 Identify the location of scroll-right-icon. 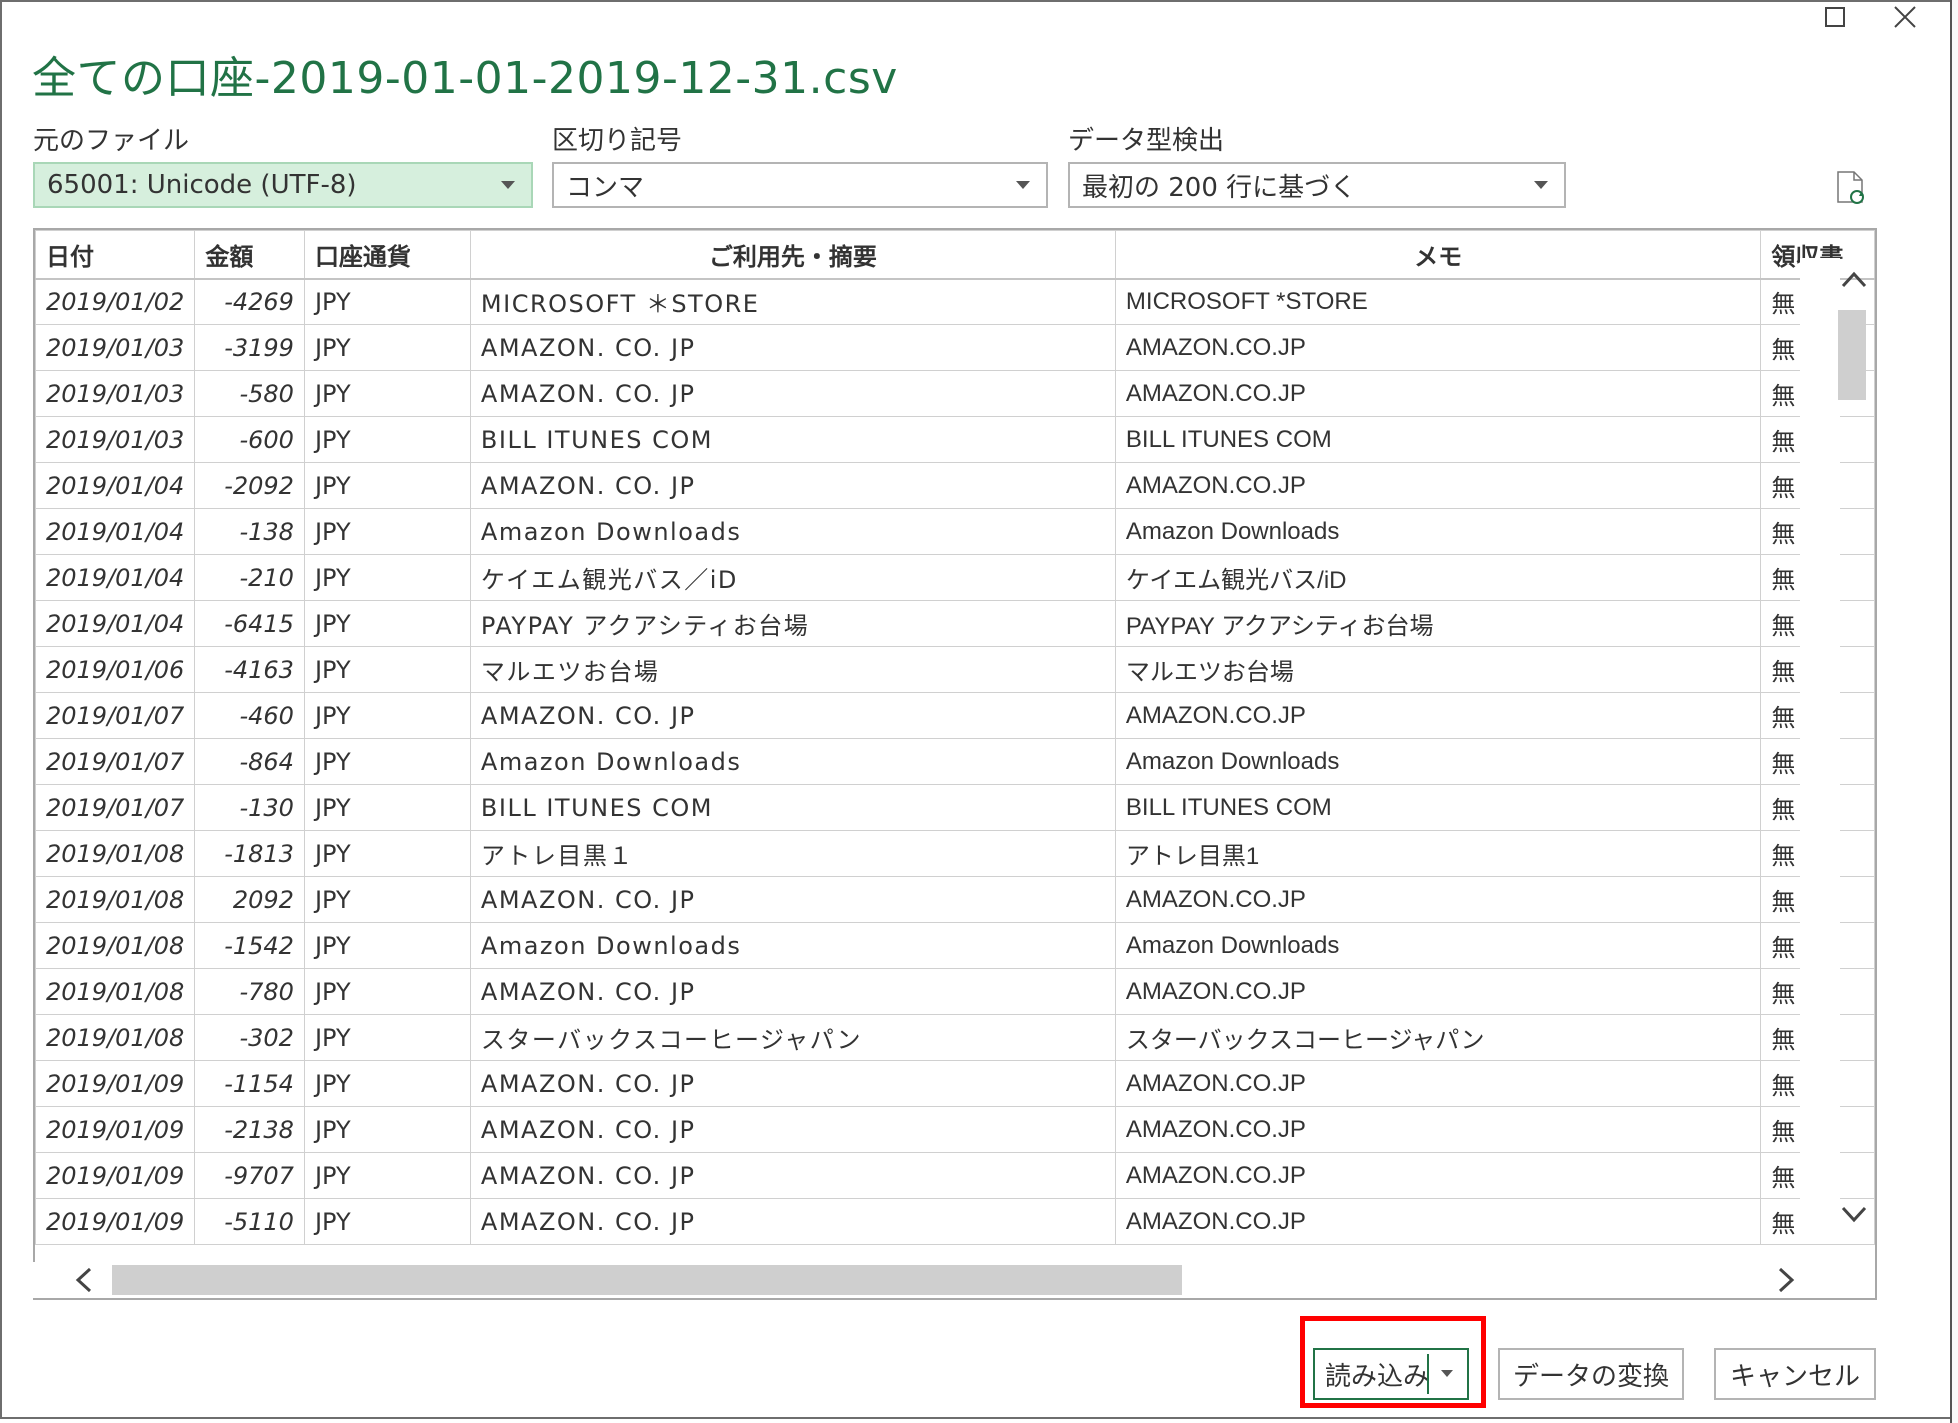
(1787, 1283).